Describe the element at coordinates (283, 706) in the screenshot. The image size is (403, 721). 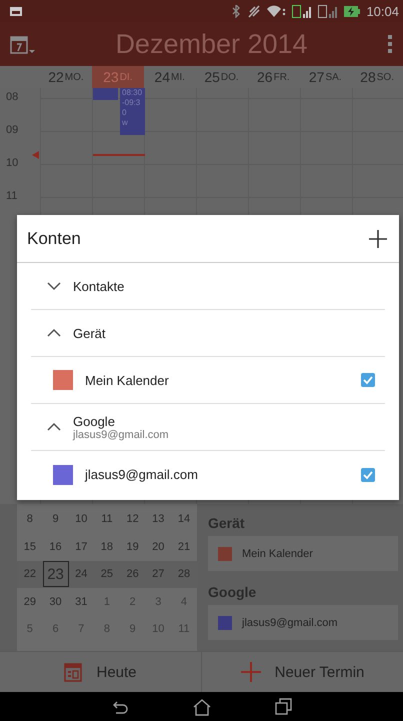
I see `recent-apps-icon` at that location.